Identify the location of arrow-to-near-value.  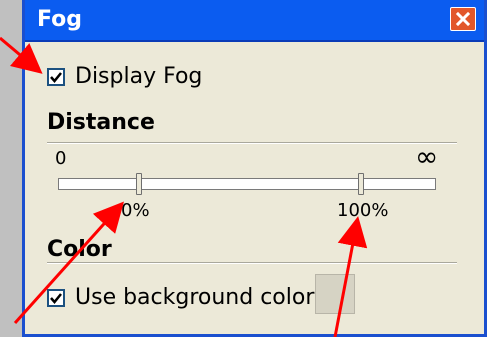
(69, 263).